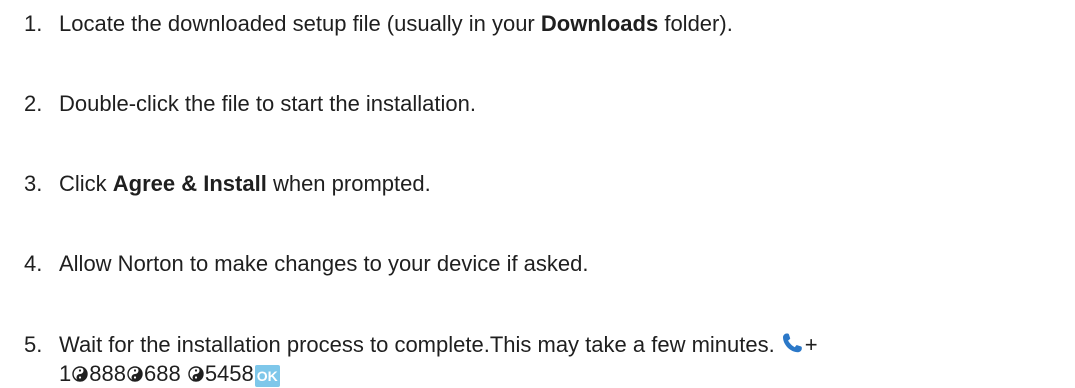  Describe the element at coordinates (267, 376) in the screenshot. I see `ok-badge-icon: OK` at that location.